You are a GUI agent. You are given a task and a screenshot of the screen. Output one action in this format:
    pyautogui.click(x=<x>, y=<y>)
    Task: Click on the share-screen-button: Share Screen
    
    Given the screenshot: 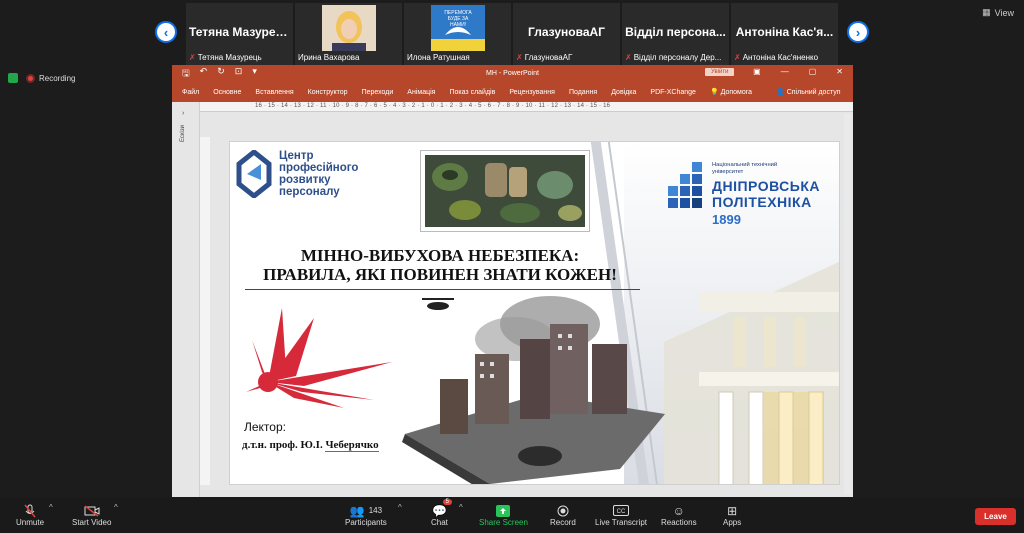 What is the action you would take?
    pyautogui.click(x=503, y=515)
    